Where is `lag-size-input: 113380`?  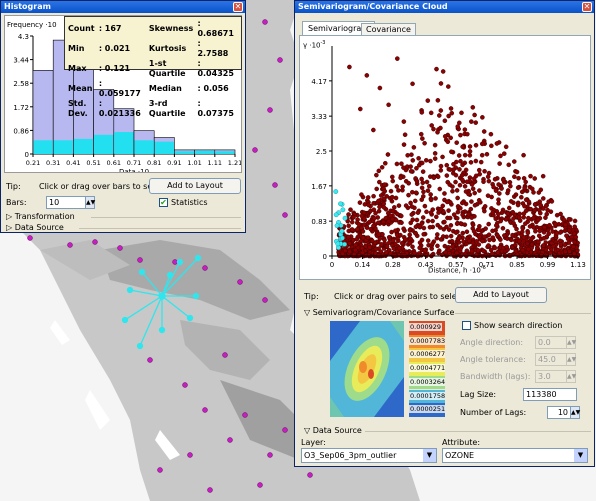 lag-size-input: 113380 is located at coordinates (550, 394).